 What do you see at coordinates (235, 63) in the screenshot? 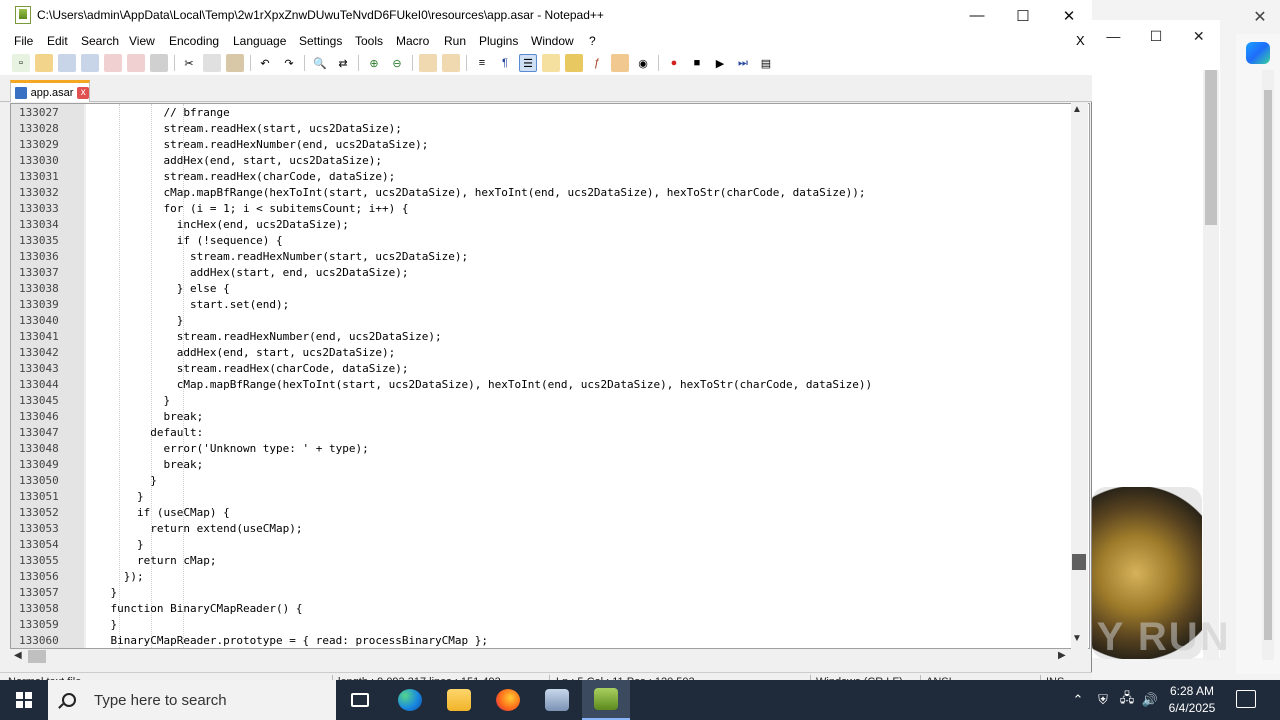
I see `paste-icon` at bounding box center [235, 63].